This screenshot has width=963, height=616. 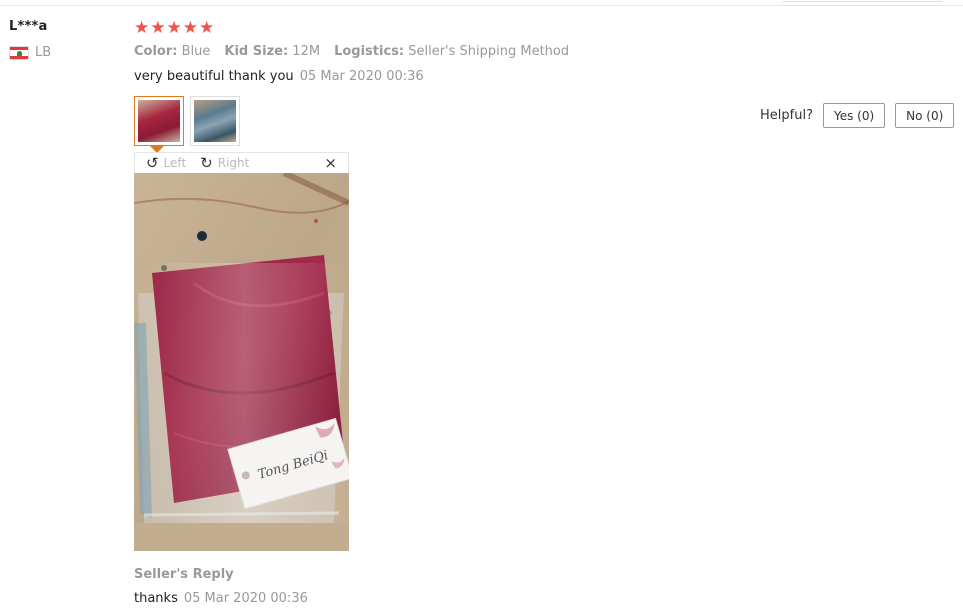 What do you see at coordinates (28, 26) in the screenshot?
I see `reviewer-name: L***a` at bounding box center [28, 26].